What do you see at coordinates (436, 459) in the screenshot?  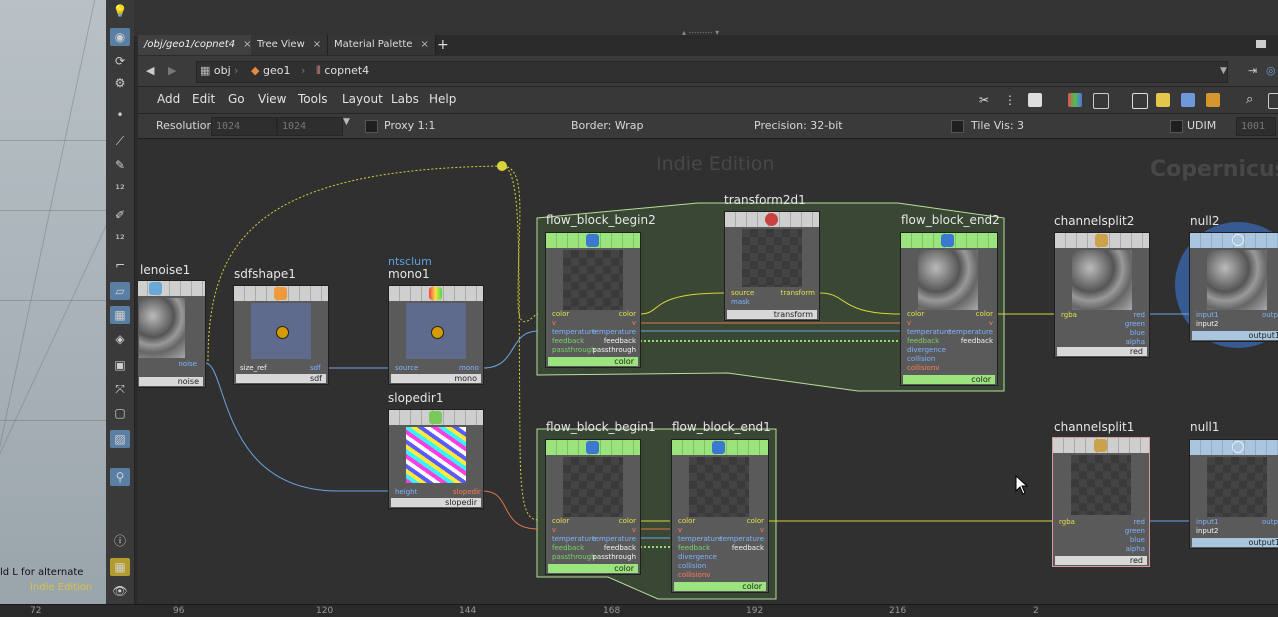 I see `node-slopedir1: height slopedir slopedir` at bounding box center [436, 459].